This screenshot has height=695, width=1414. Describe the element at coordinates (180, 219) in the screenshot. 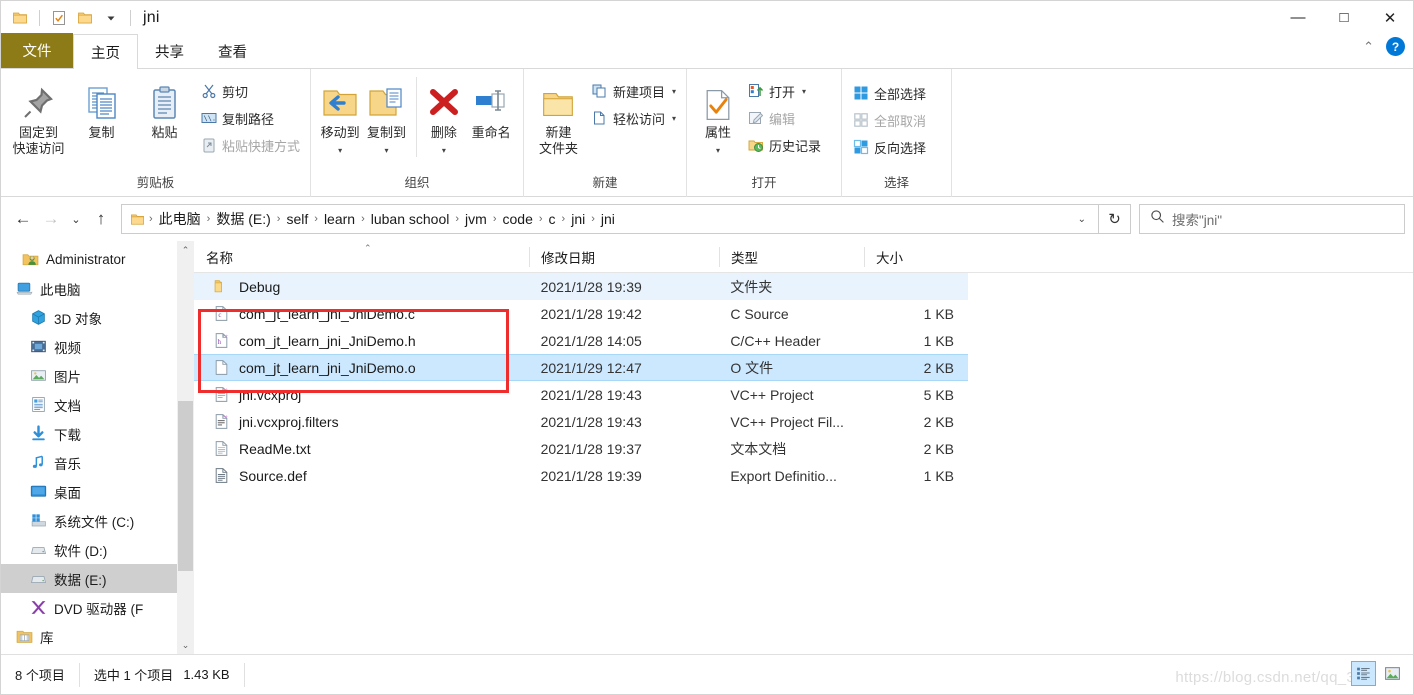

I see `breadcrumb-item-0: 此电脑` at that location.